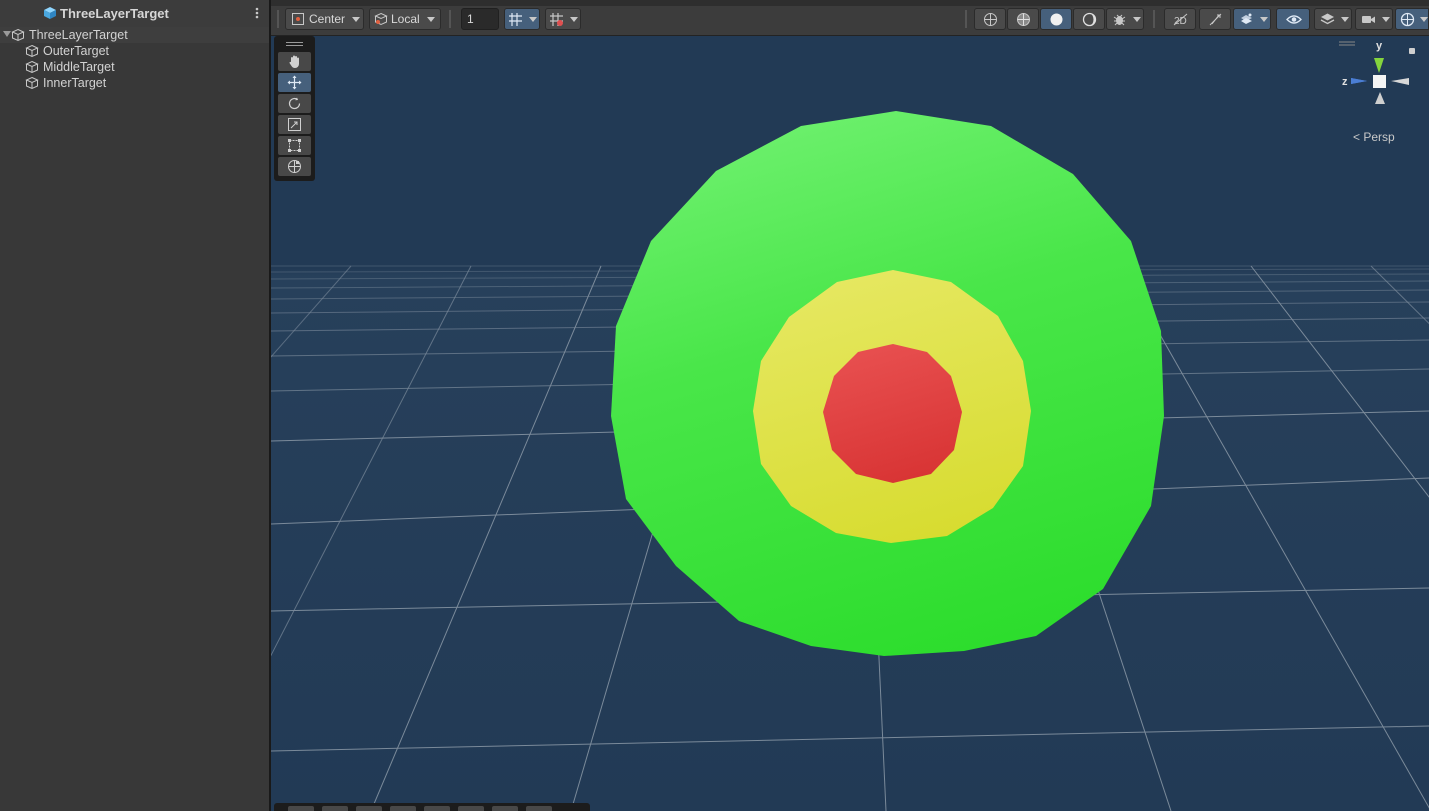 This screenshot has width=1429, height=811. I want to click on move-tool-icon, so click(294, 82).